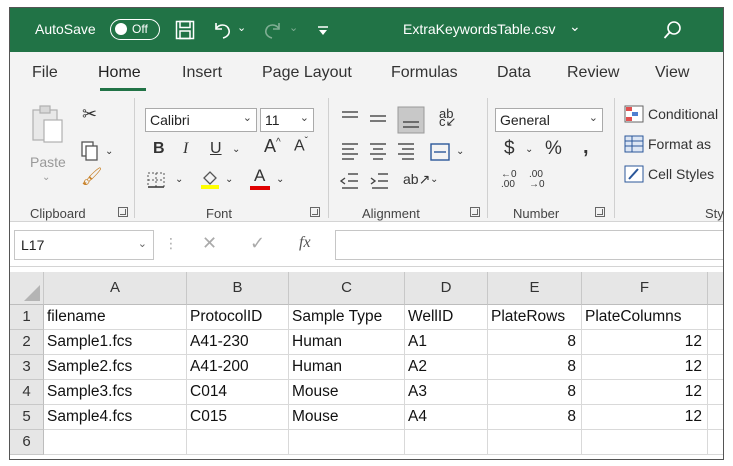  What do you see at coordinates (84, 245) in the screenshot?
I see `name-box: L17 ⌄` at bounding box center [84, 245].